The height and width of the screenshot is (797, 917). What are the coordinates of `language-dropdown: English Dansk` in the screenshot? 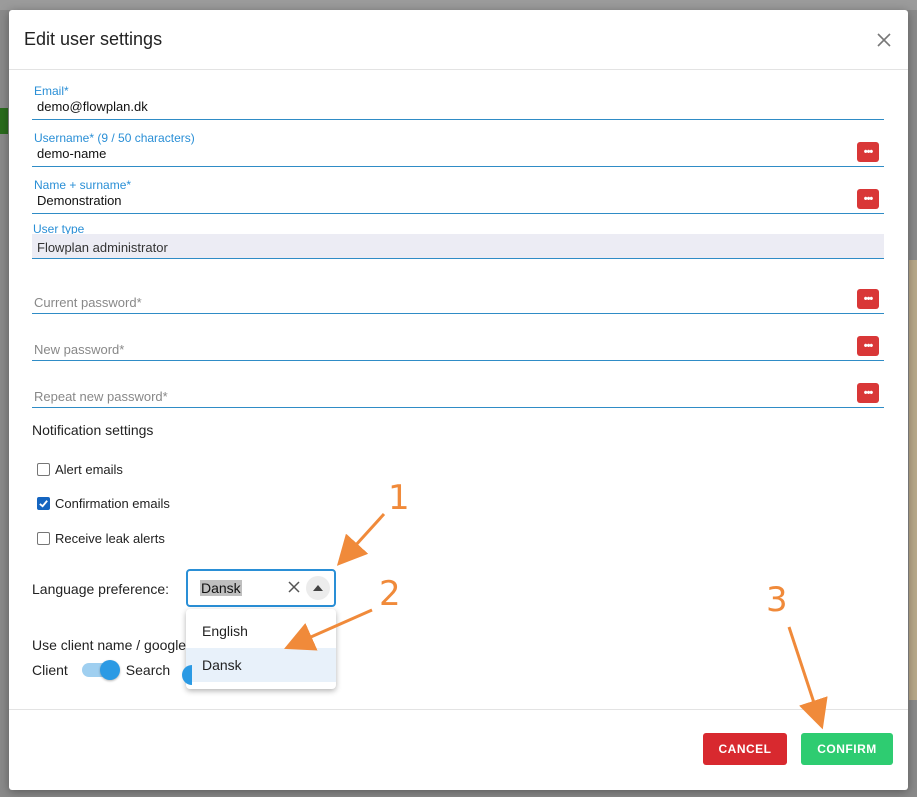 It's located at (261, 649).